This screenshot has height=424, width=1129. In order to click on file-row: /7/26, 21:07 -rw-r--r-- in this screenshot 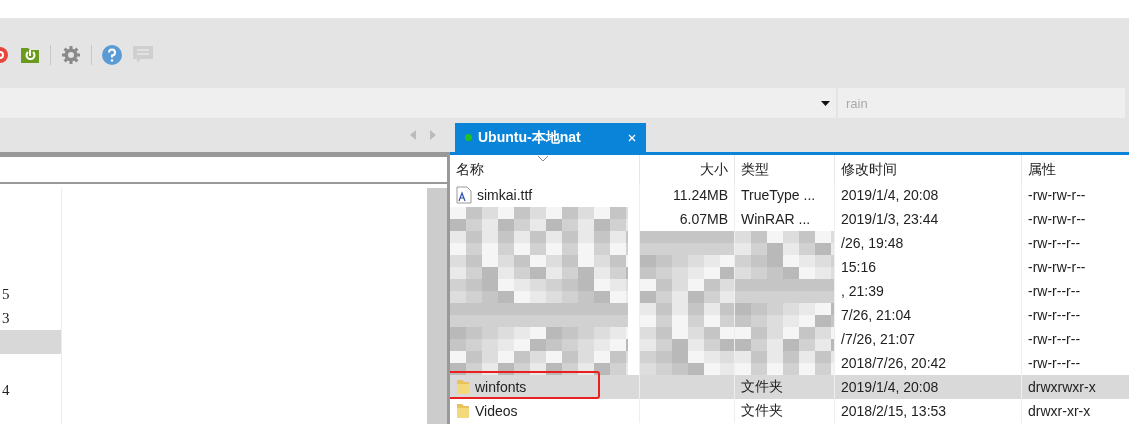, I will do `click(789, 339)`.